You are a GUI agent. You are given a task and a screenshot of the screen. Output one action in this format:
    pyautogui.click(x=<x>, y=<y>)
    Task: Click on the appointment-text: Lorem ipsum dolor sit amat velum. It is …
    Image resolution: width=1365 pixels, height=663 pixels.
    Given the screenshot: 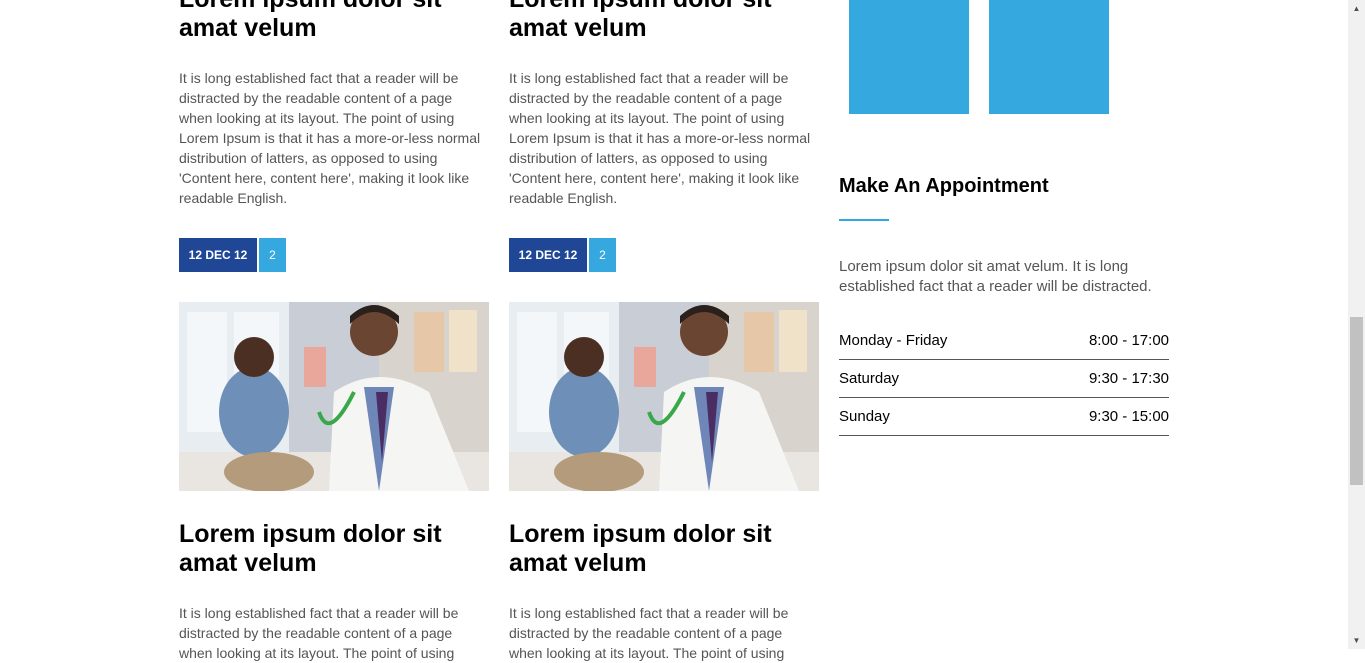 What is the action you would take?
    pyautogui.click(x=995, y=276)
    